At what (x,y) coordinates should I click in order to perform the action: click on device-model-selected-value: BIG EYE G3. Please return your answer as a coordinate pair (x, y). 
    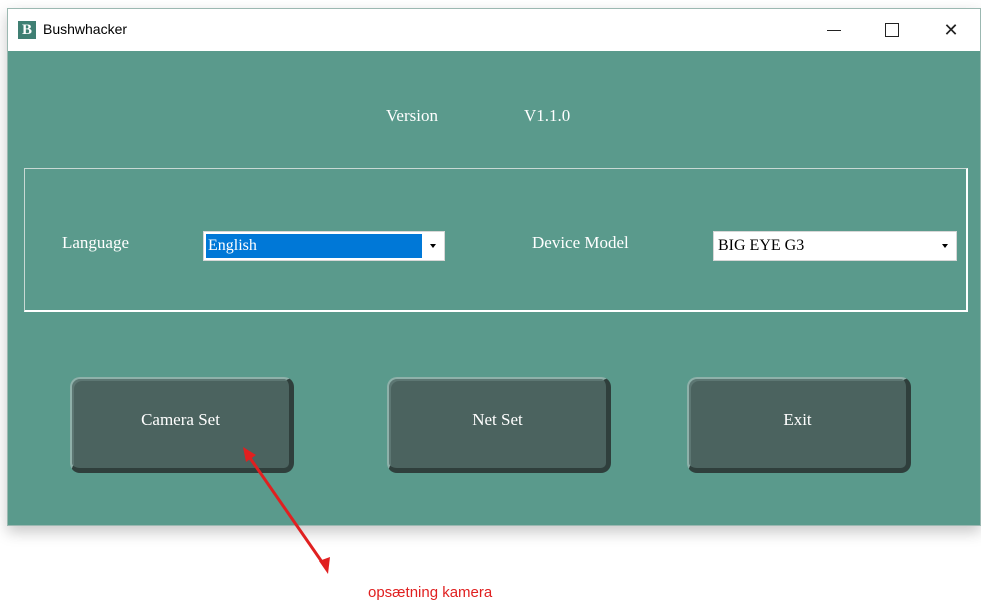
    Looking at the image, I should click on (761, 245).